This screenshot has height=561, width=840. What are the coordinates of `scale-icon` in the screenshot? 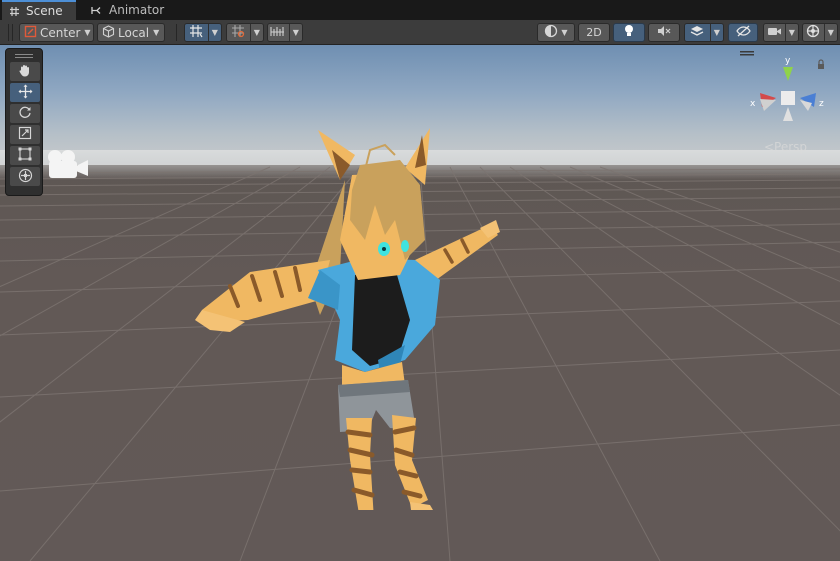 It's located at (25, 134).